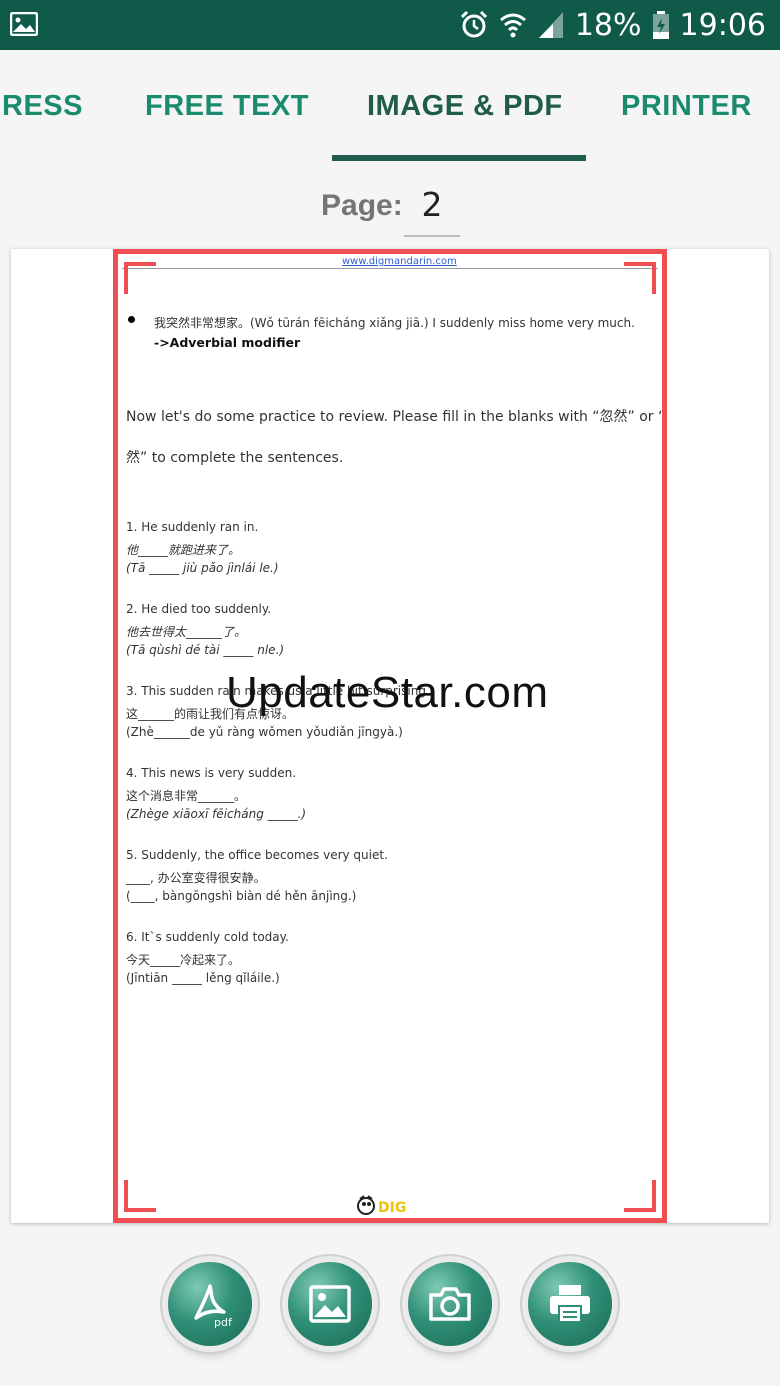 The width and height of the screenshot is (780, 1386). Describe the element at coordinates (660, 25) in the screenshot. I see `battery-icon` at that location.